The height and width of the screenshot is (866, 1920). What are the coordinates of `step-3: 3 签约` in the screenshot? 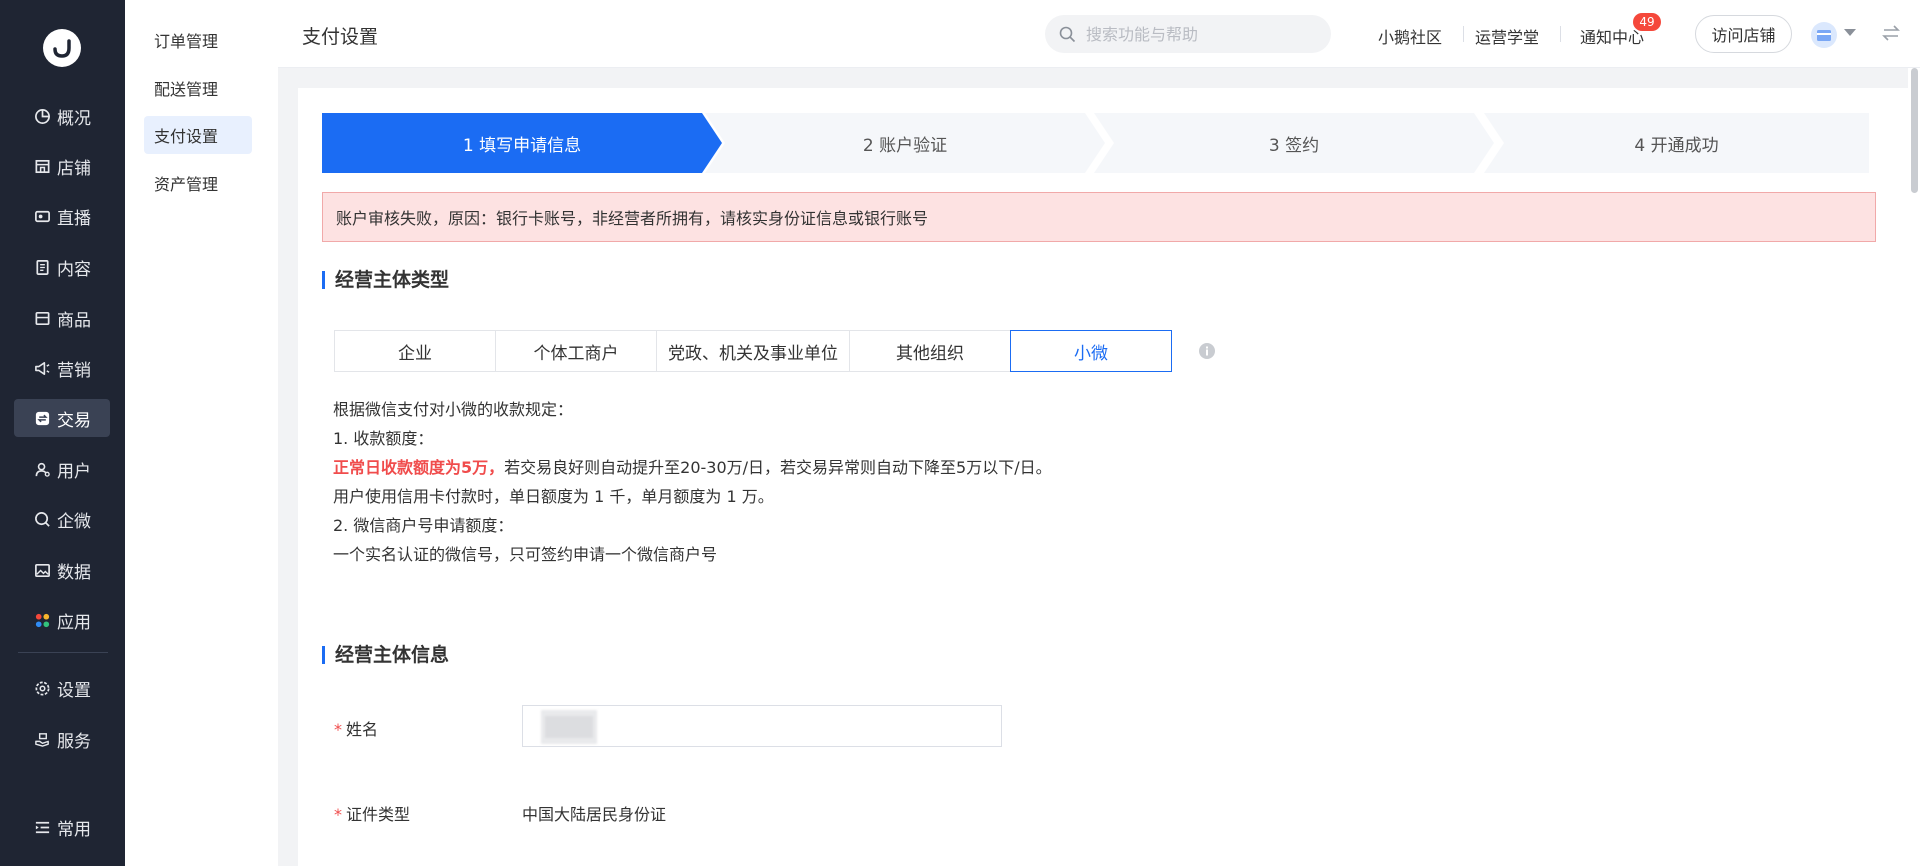 It's located at (1294, 143).